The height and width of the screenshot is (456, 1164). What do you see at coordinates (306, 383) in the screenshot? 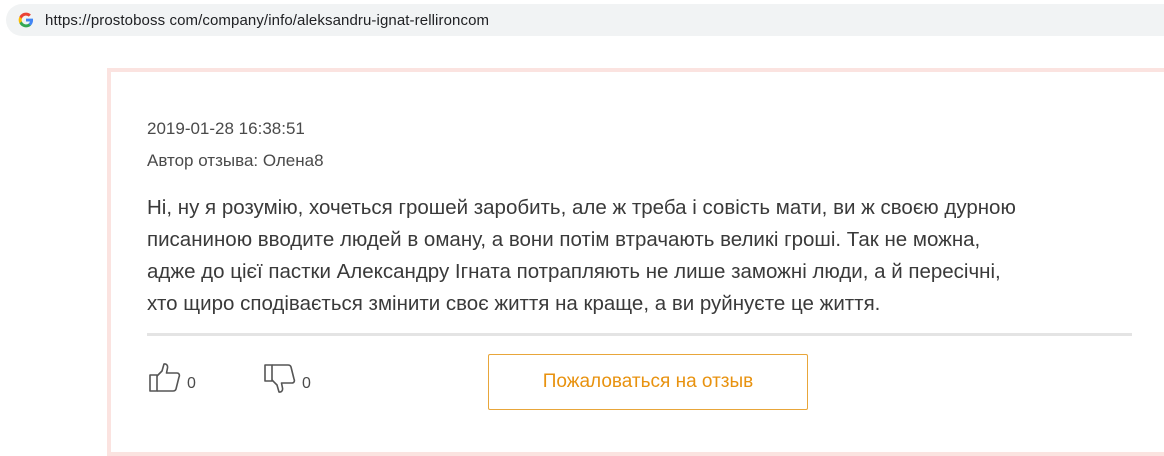
I see `dislike-count: 0` at bounding box center [306, 383].